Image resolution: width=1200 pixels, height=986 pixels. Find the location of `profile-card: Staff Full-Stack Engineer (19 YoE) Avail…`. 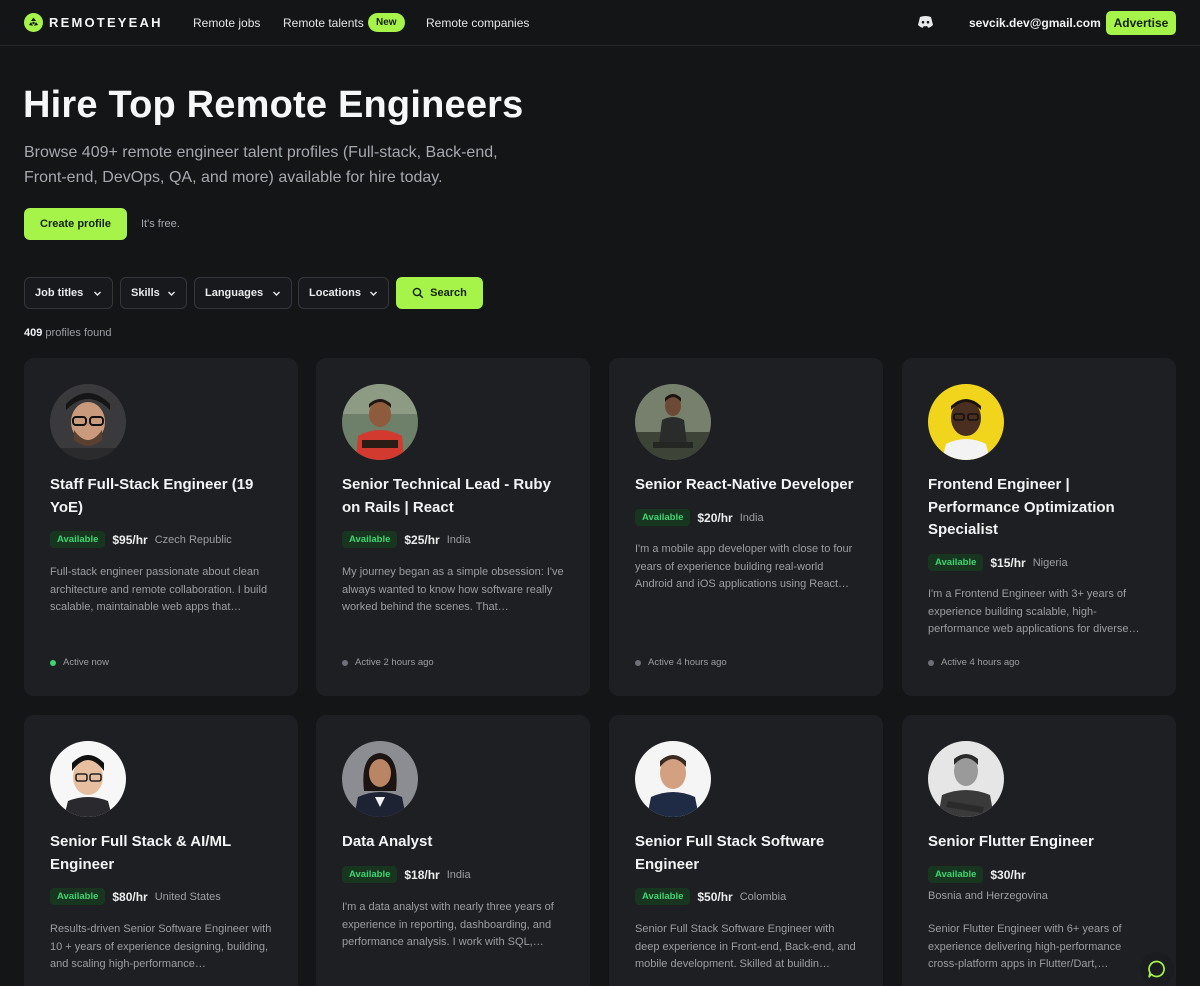

profile-card: Staff Full-Stack Engineer (19 YoE) Avail… is located at coordinates (161, 527).